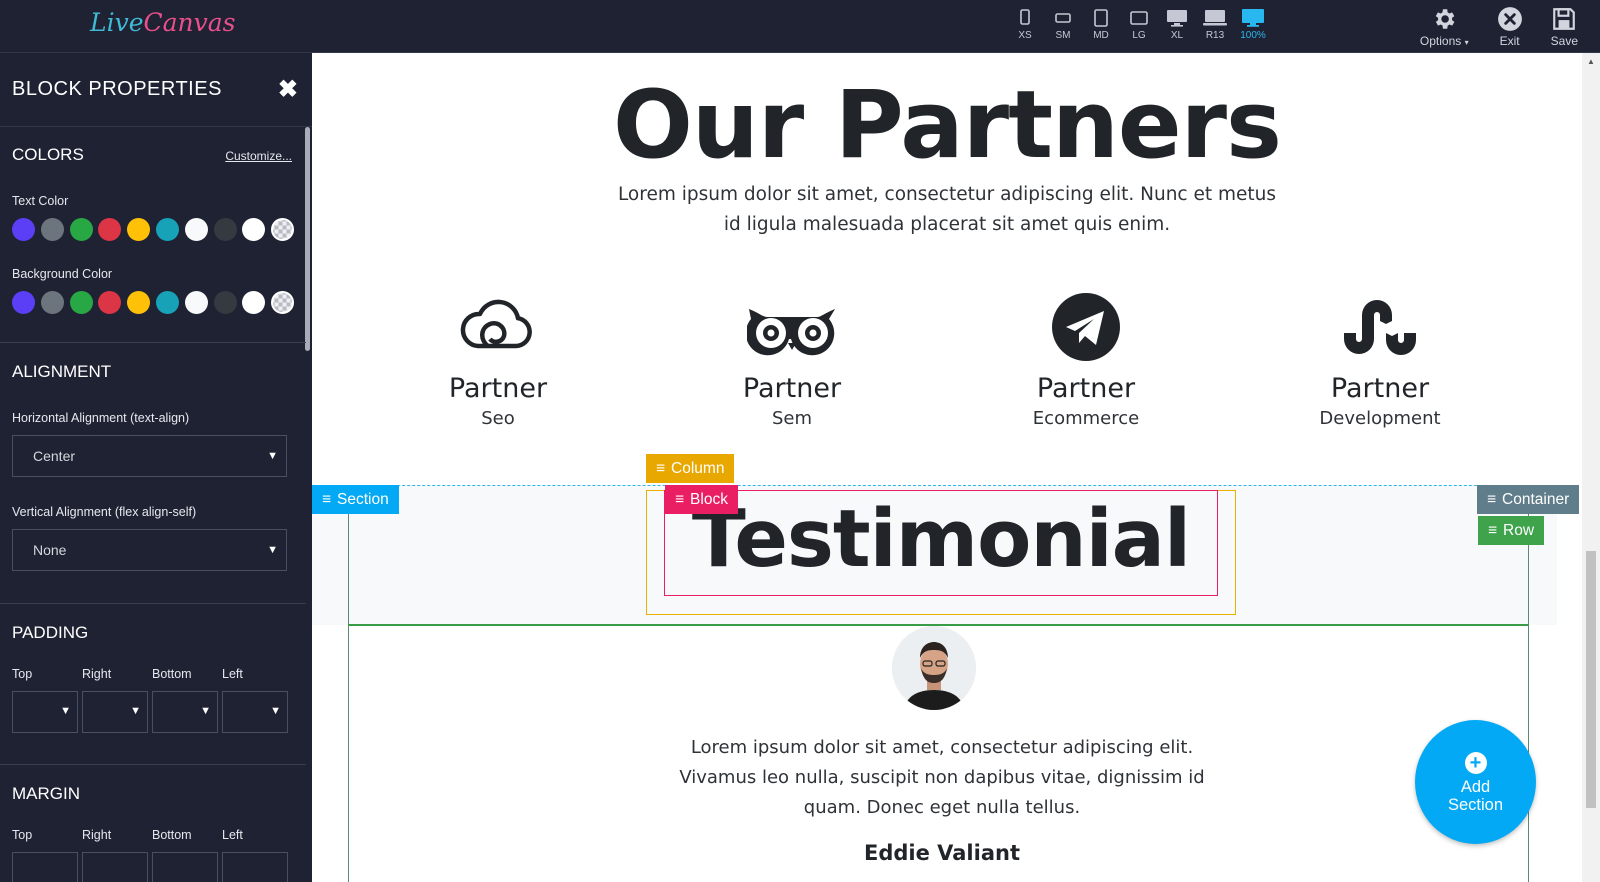 This screenshot has height=882, width=1600. What do you see at coordinates (288, 89) in the screenshot?
I see `close-panel-icon: ✖` at bounding box center [288, 89].